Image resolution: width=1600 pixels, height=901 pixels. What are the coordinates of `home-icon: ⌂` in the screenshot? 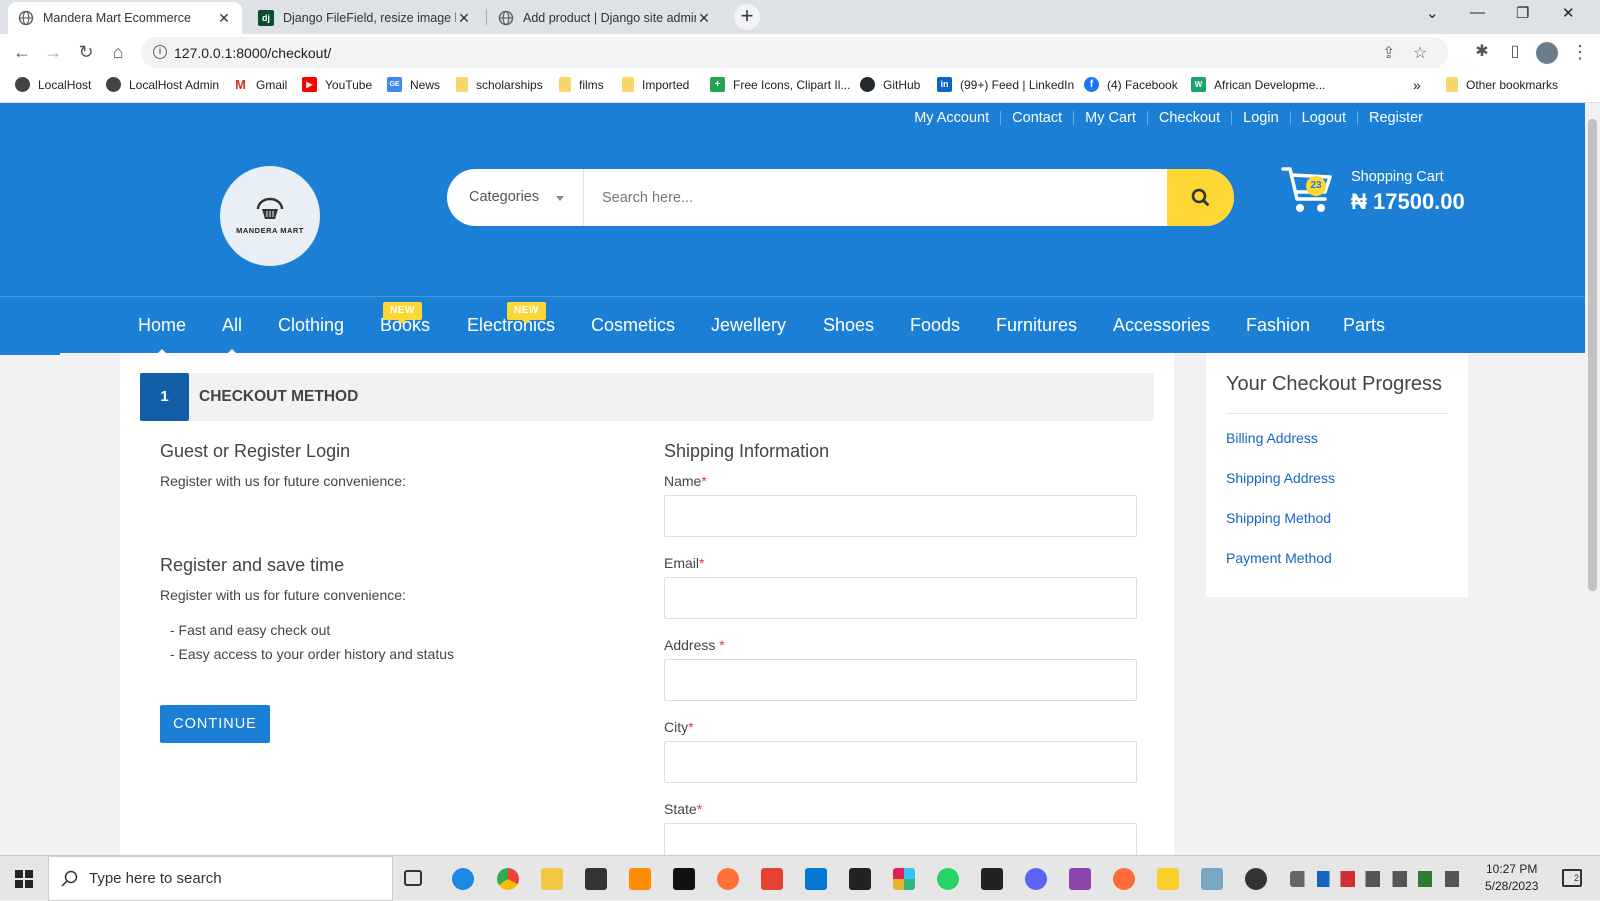 It's located at (118, 53).